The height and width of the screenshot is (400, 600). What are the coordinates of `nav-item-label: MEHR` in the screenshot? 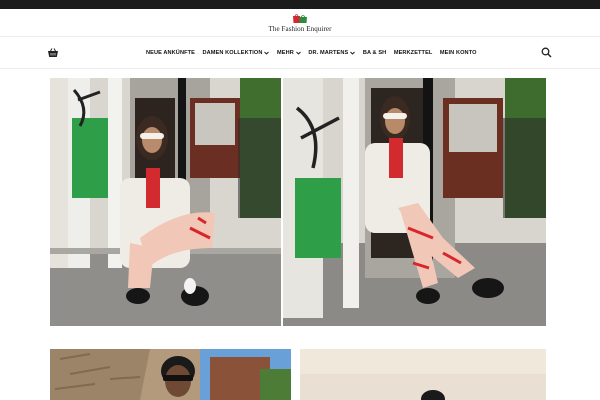 It's located at (285, 53).